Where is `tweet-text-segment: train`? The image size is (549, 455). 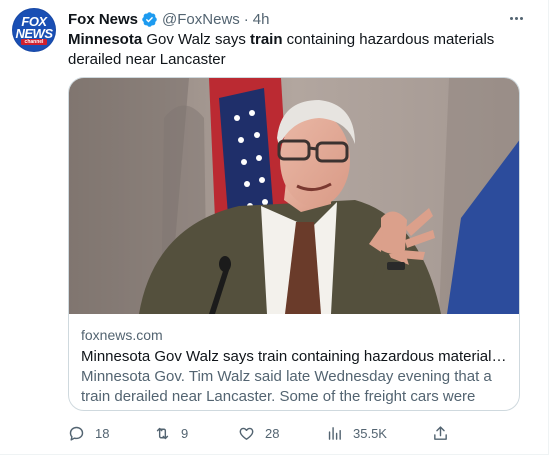 tweet-text-segment: train is located at coordinates (266, 39).